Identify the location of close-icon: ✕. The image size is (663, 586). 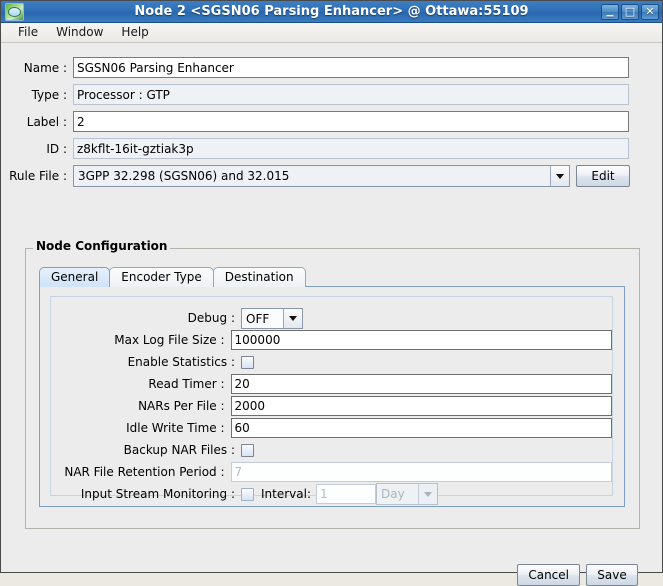
(650, 11).